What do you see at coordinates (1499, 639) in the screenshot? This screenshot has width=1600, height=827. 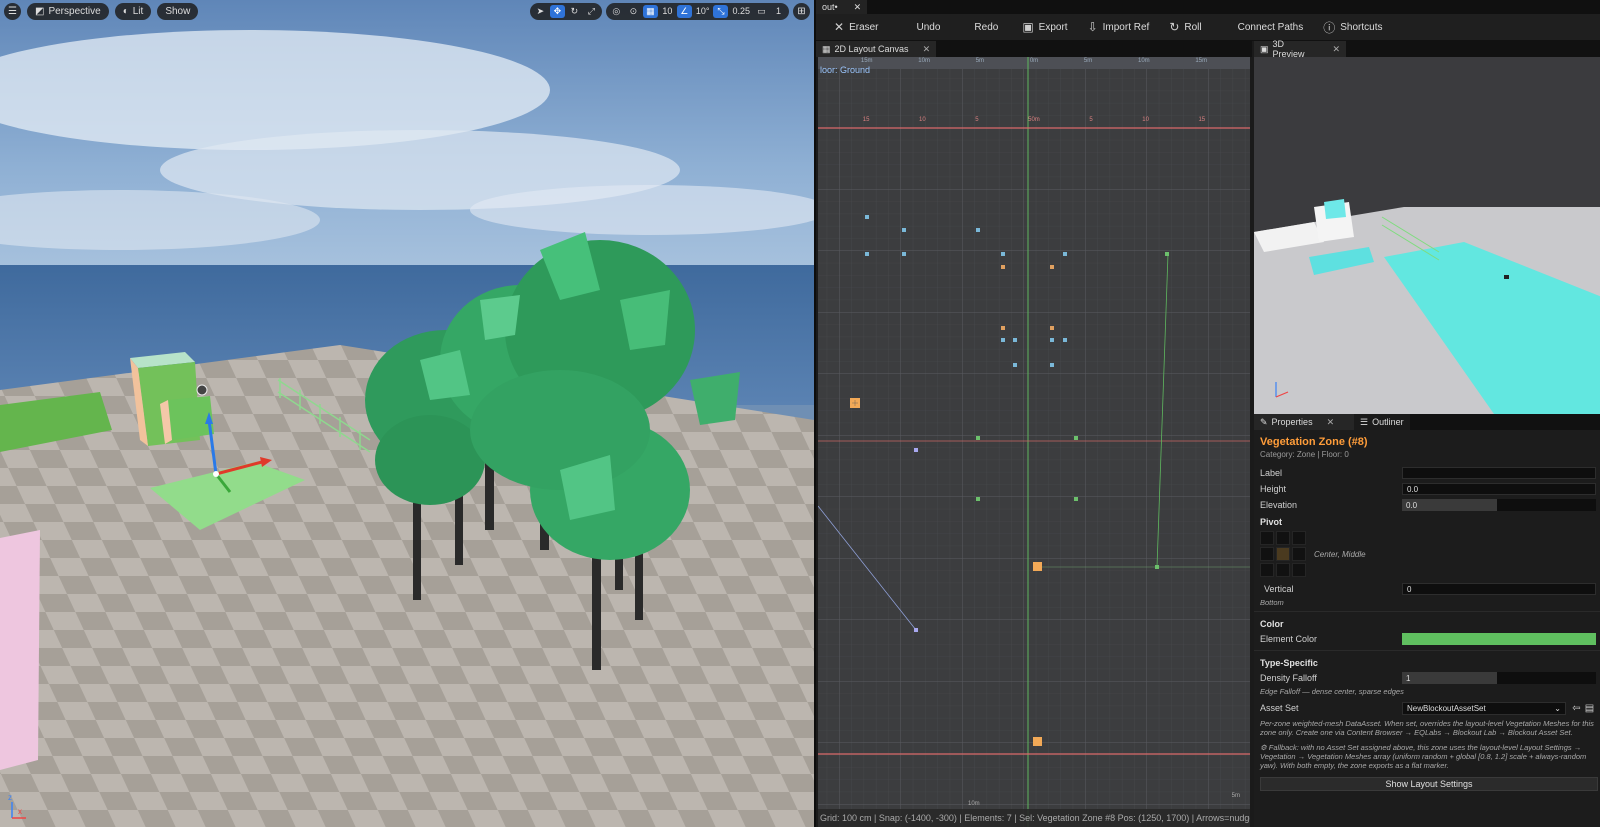 I see `element-color-swatch` at bounding box center [1499, 639].